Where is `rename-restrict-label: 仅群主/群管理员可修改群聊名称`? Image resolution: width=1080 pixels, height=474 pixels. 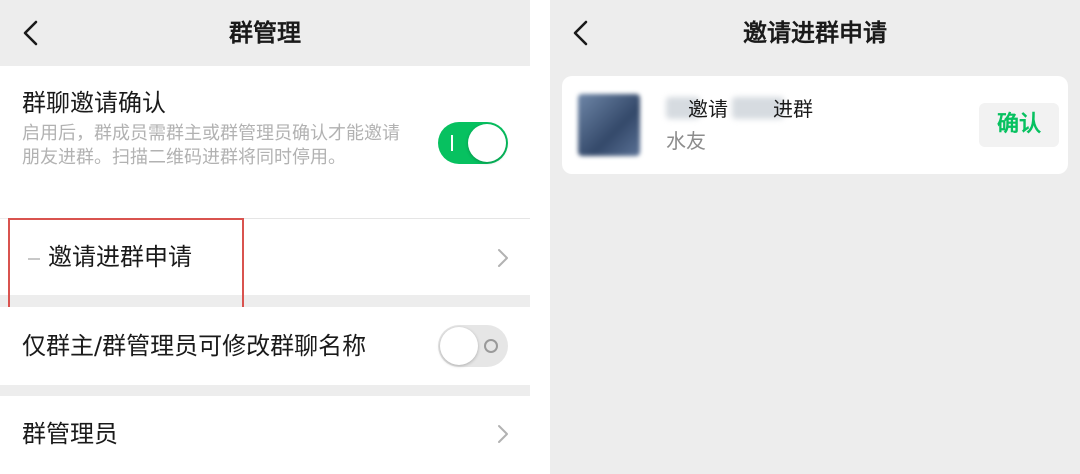 rename-restrict-label: 仅群主/群管理员可修改群聊名称 is located at coordinates (194, 346).